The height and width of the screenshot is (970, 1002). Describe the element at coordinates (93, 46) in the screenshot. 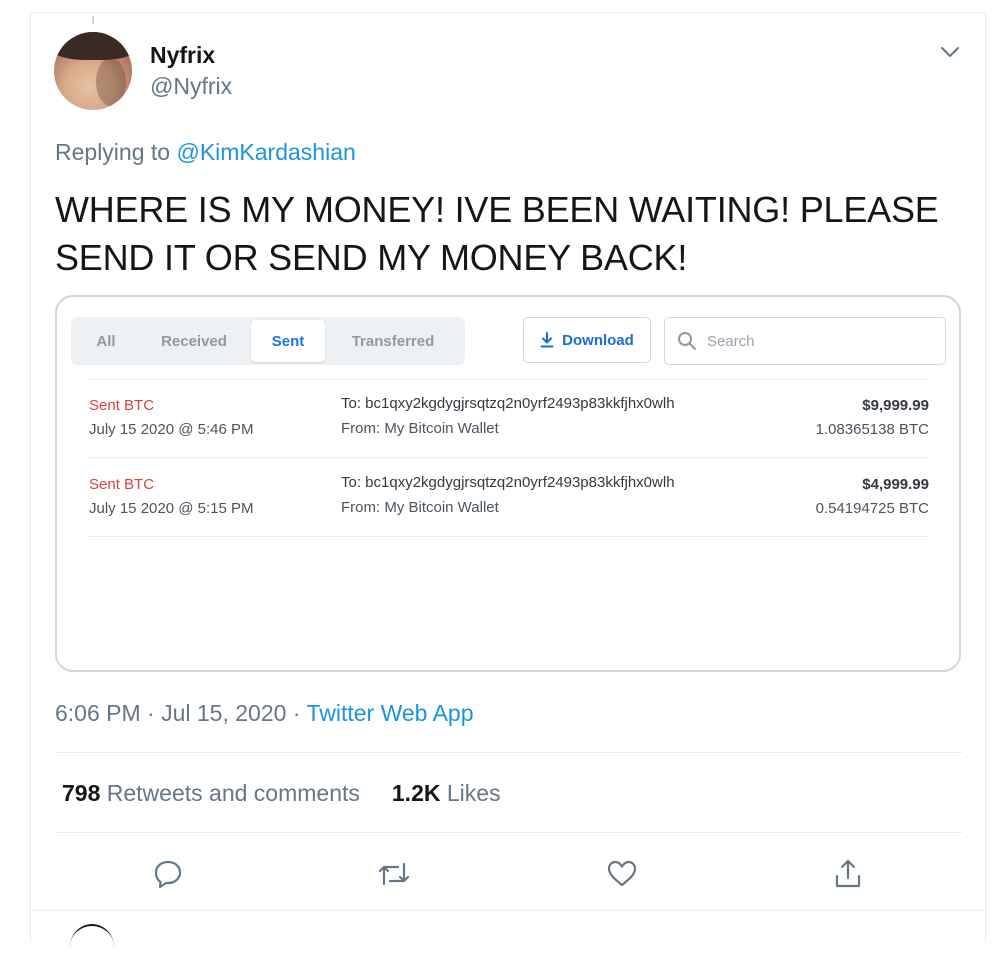

I see `avatar-hair` at that location.